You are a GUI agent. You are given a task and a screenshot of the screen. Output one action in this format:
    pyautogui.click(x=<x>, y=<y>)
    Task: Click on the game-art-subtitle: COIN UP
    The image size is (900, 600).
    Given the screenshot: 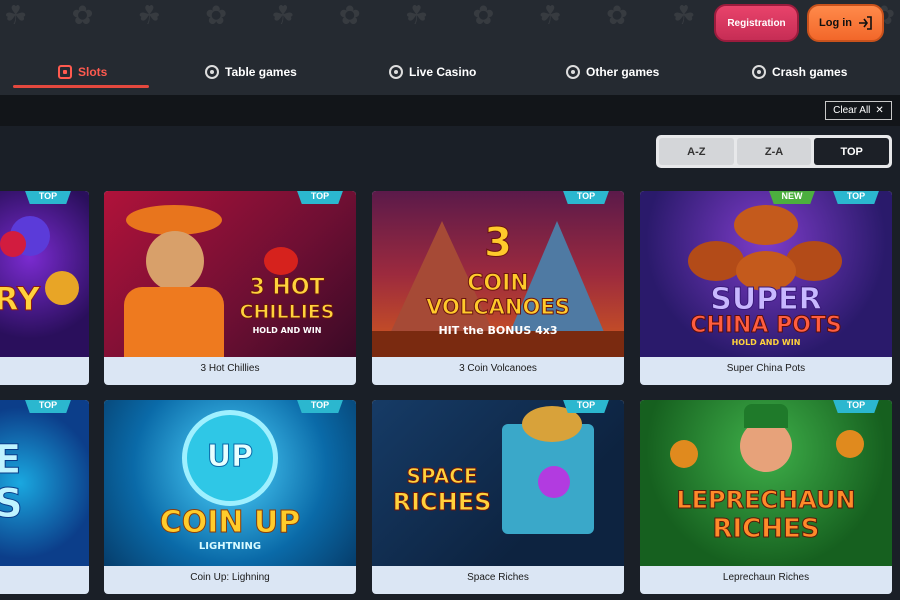 What is the action you would take?
    pyautogui.click(x=230, y=522)
    